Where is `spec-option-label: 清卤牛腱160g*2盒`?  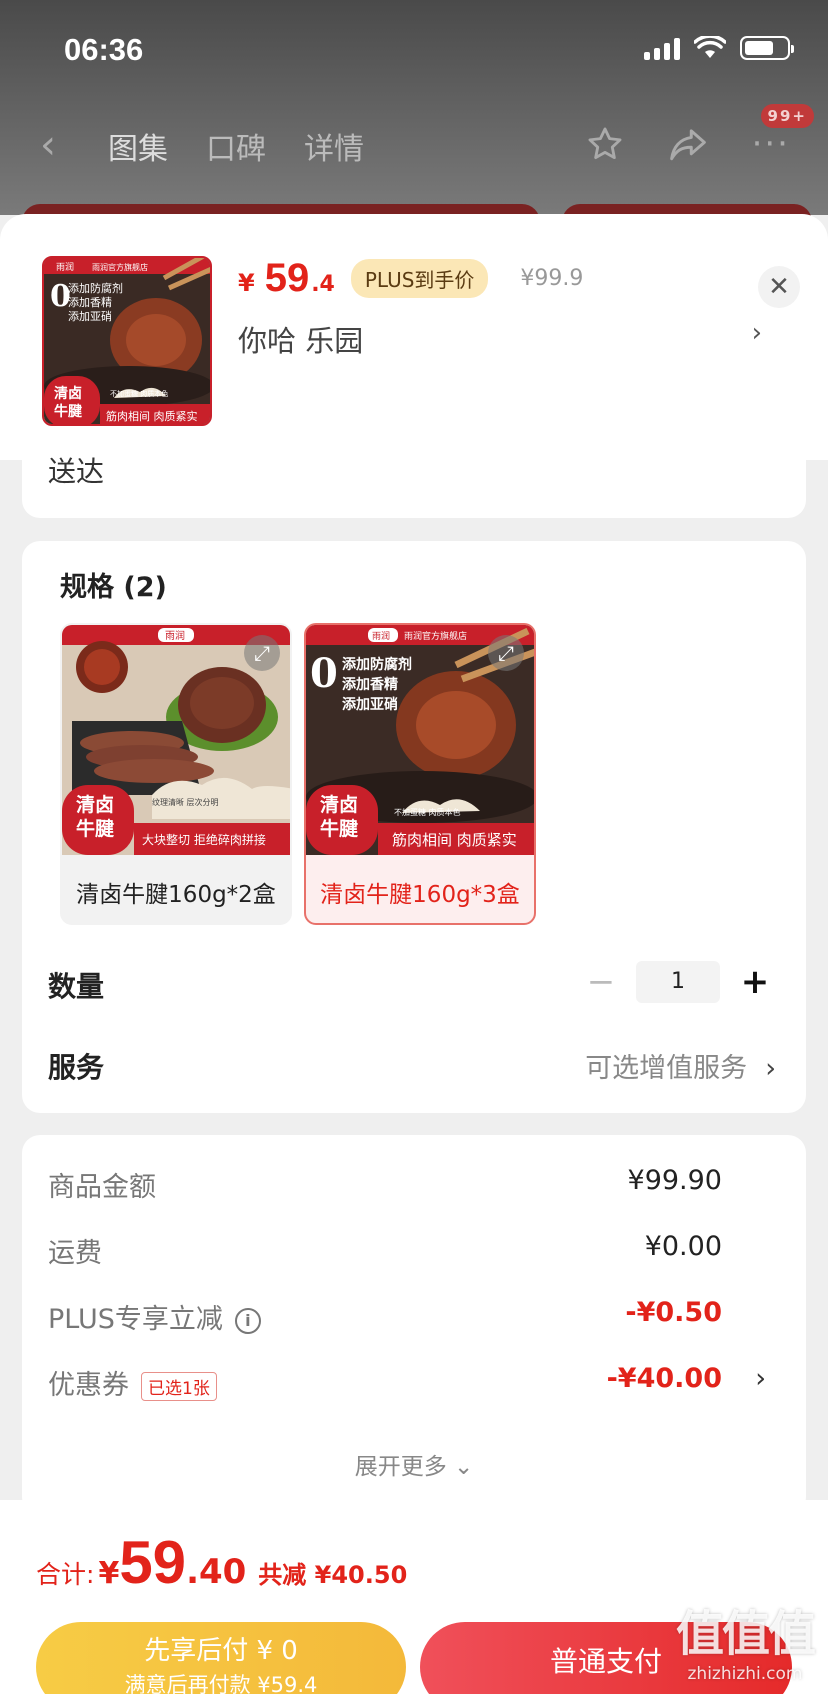 spec-option-label: 清卤牛腱160g*2盒 is located at coordinates (176, 895).